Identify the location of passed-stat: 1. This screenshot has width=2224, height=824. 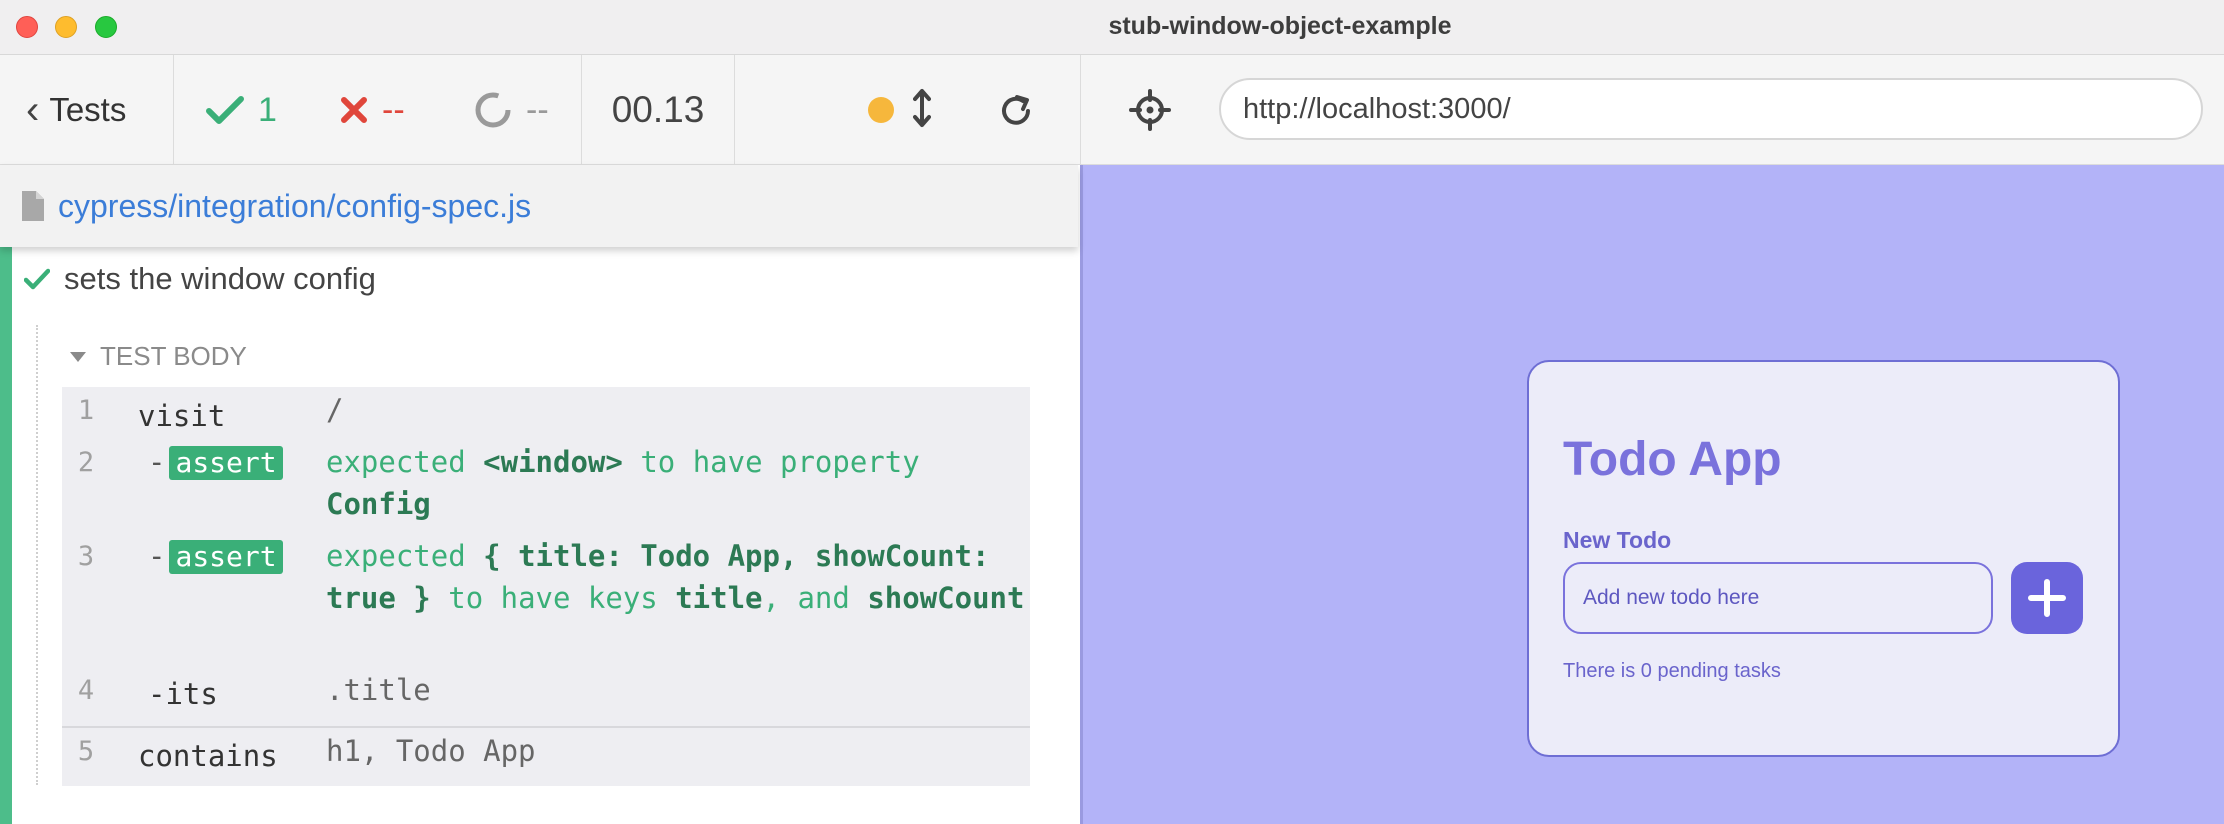
(241, 110).